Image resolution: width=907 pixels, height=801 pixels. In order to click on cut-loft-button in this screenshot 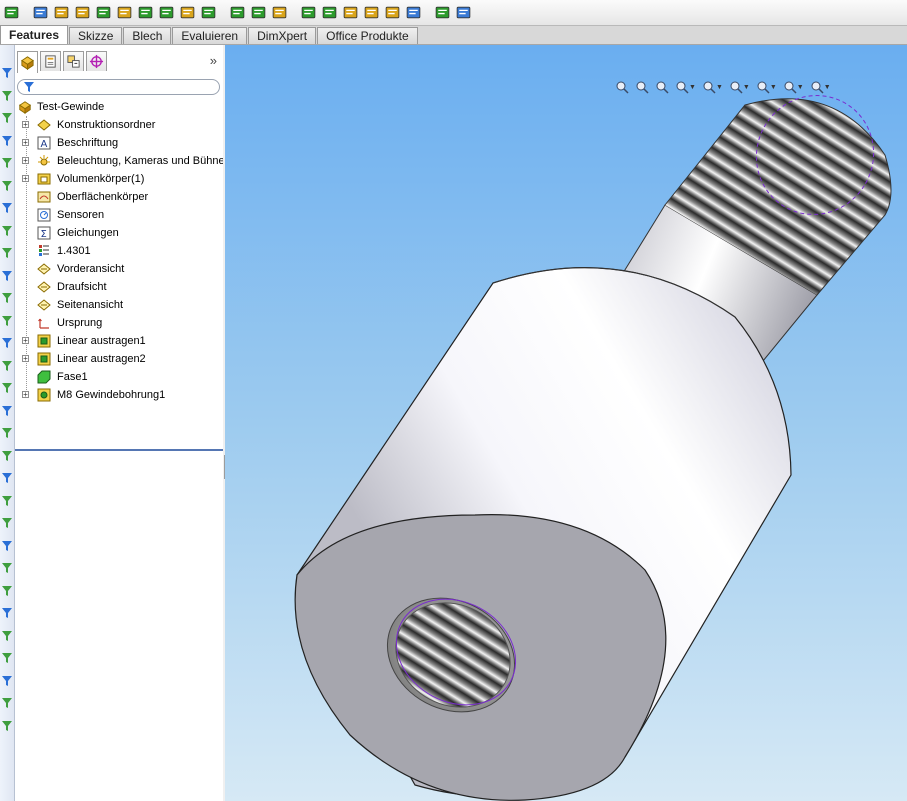, I will do `click(187, 12)`.